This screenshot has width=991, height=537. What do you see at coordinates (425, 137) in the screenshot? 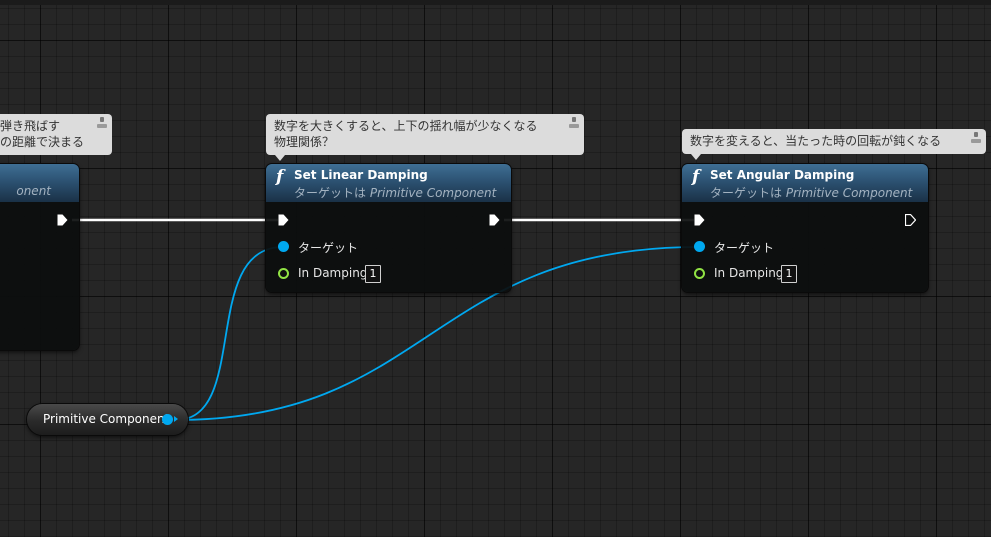
I see `comment-bubble-linear: 数字を大きくすると、上下の揺れ幅が少なくなる 物理関係？` at bounding box center [425, 137].